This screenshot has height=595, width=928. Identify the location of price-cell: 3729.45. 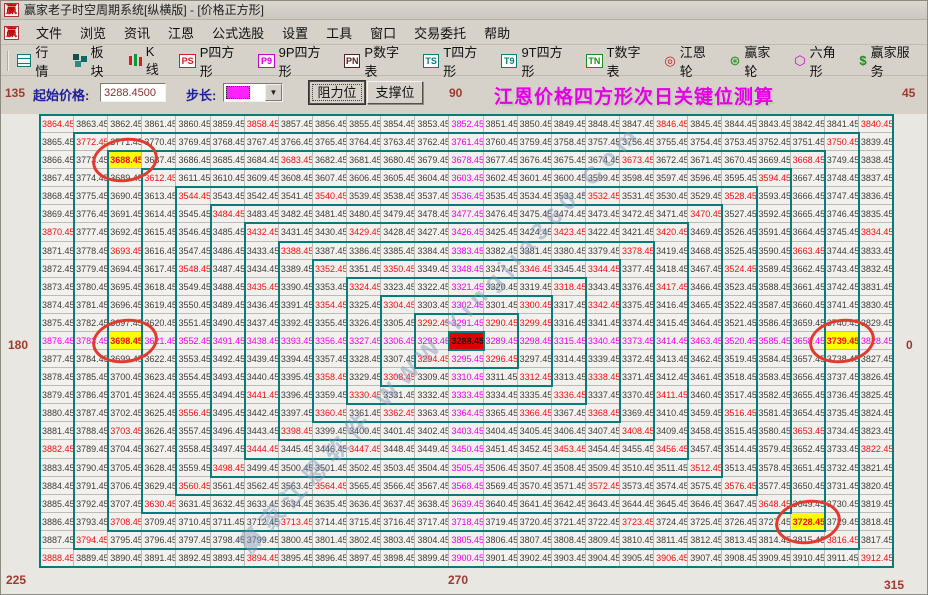
(841, 521).